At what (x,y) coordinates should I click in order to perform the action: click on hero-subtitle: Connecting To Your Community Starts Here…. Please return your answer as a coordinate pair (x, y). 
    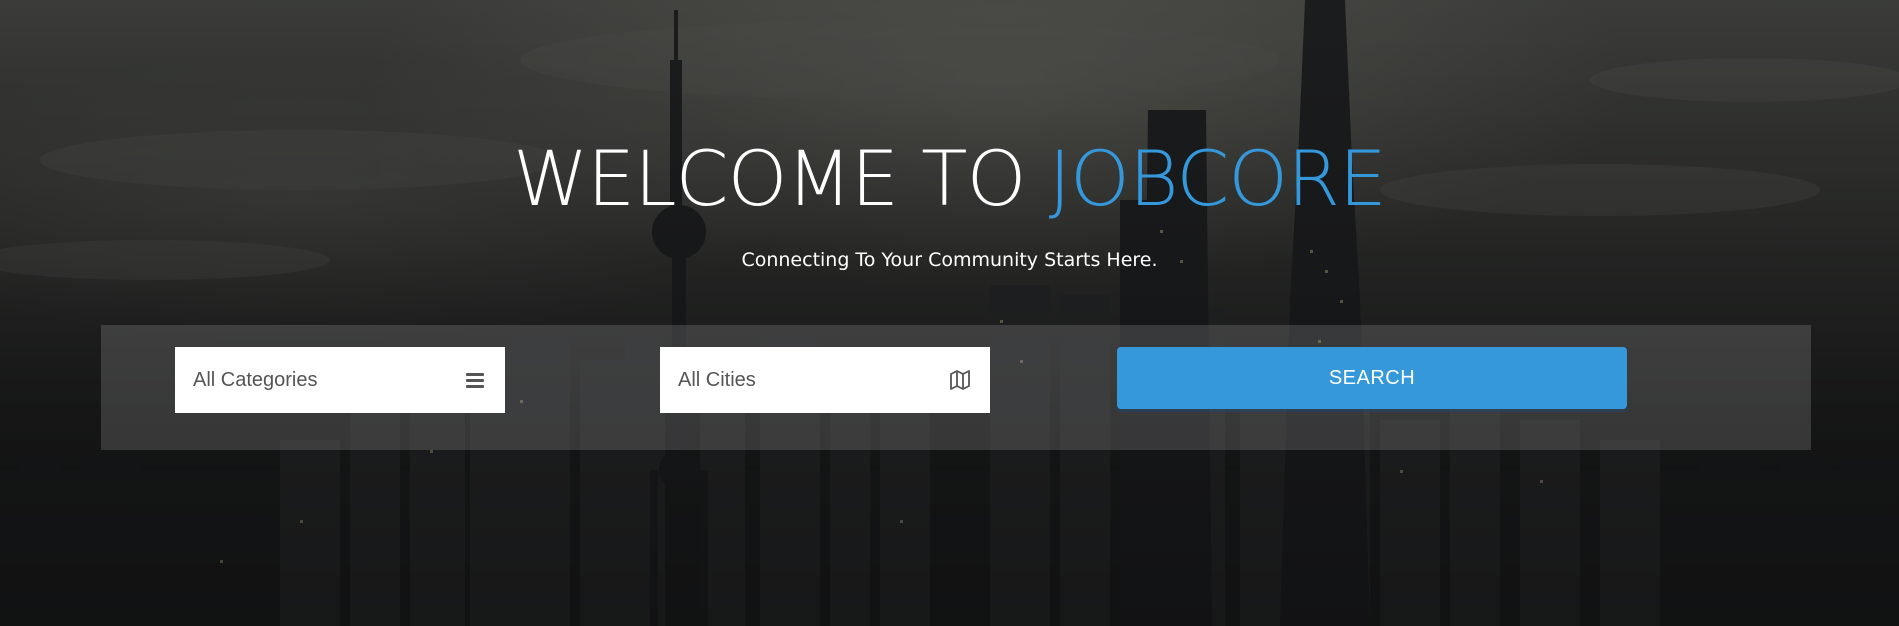
    Looking at the image, I should click on (949, 260).